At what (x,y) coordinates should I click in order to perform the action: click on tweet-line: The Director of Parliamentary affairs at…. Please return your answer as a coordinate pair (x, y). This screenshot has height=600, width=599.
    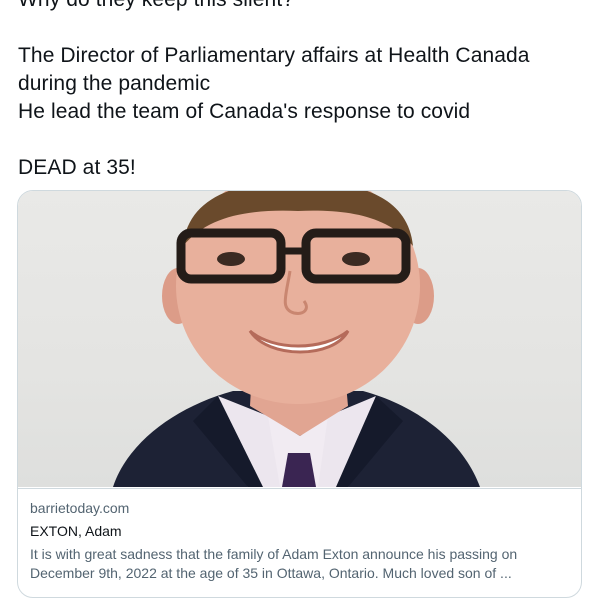
    Looking at the image, I should click on (274, 55).